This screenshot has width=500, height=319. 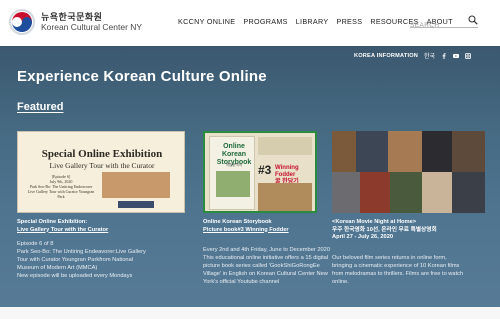 I want to click on search-icon, so click(x=473, y=20).